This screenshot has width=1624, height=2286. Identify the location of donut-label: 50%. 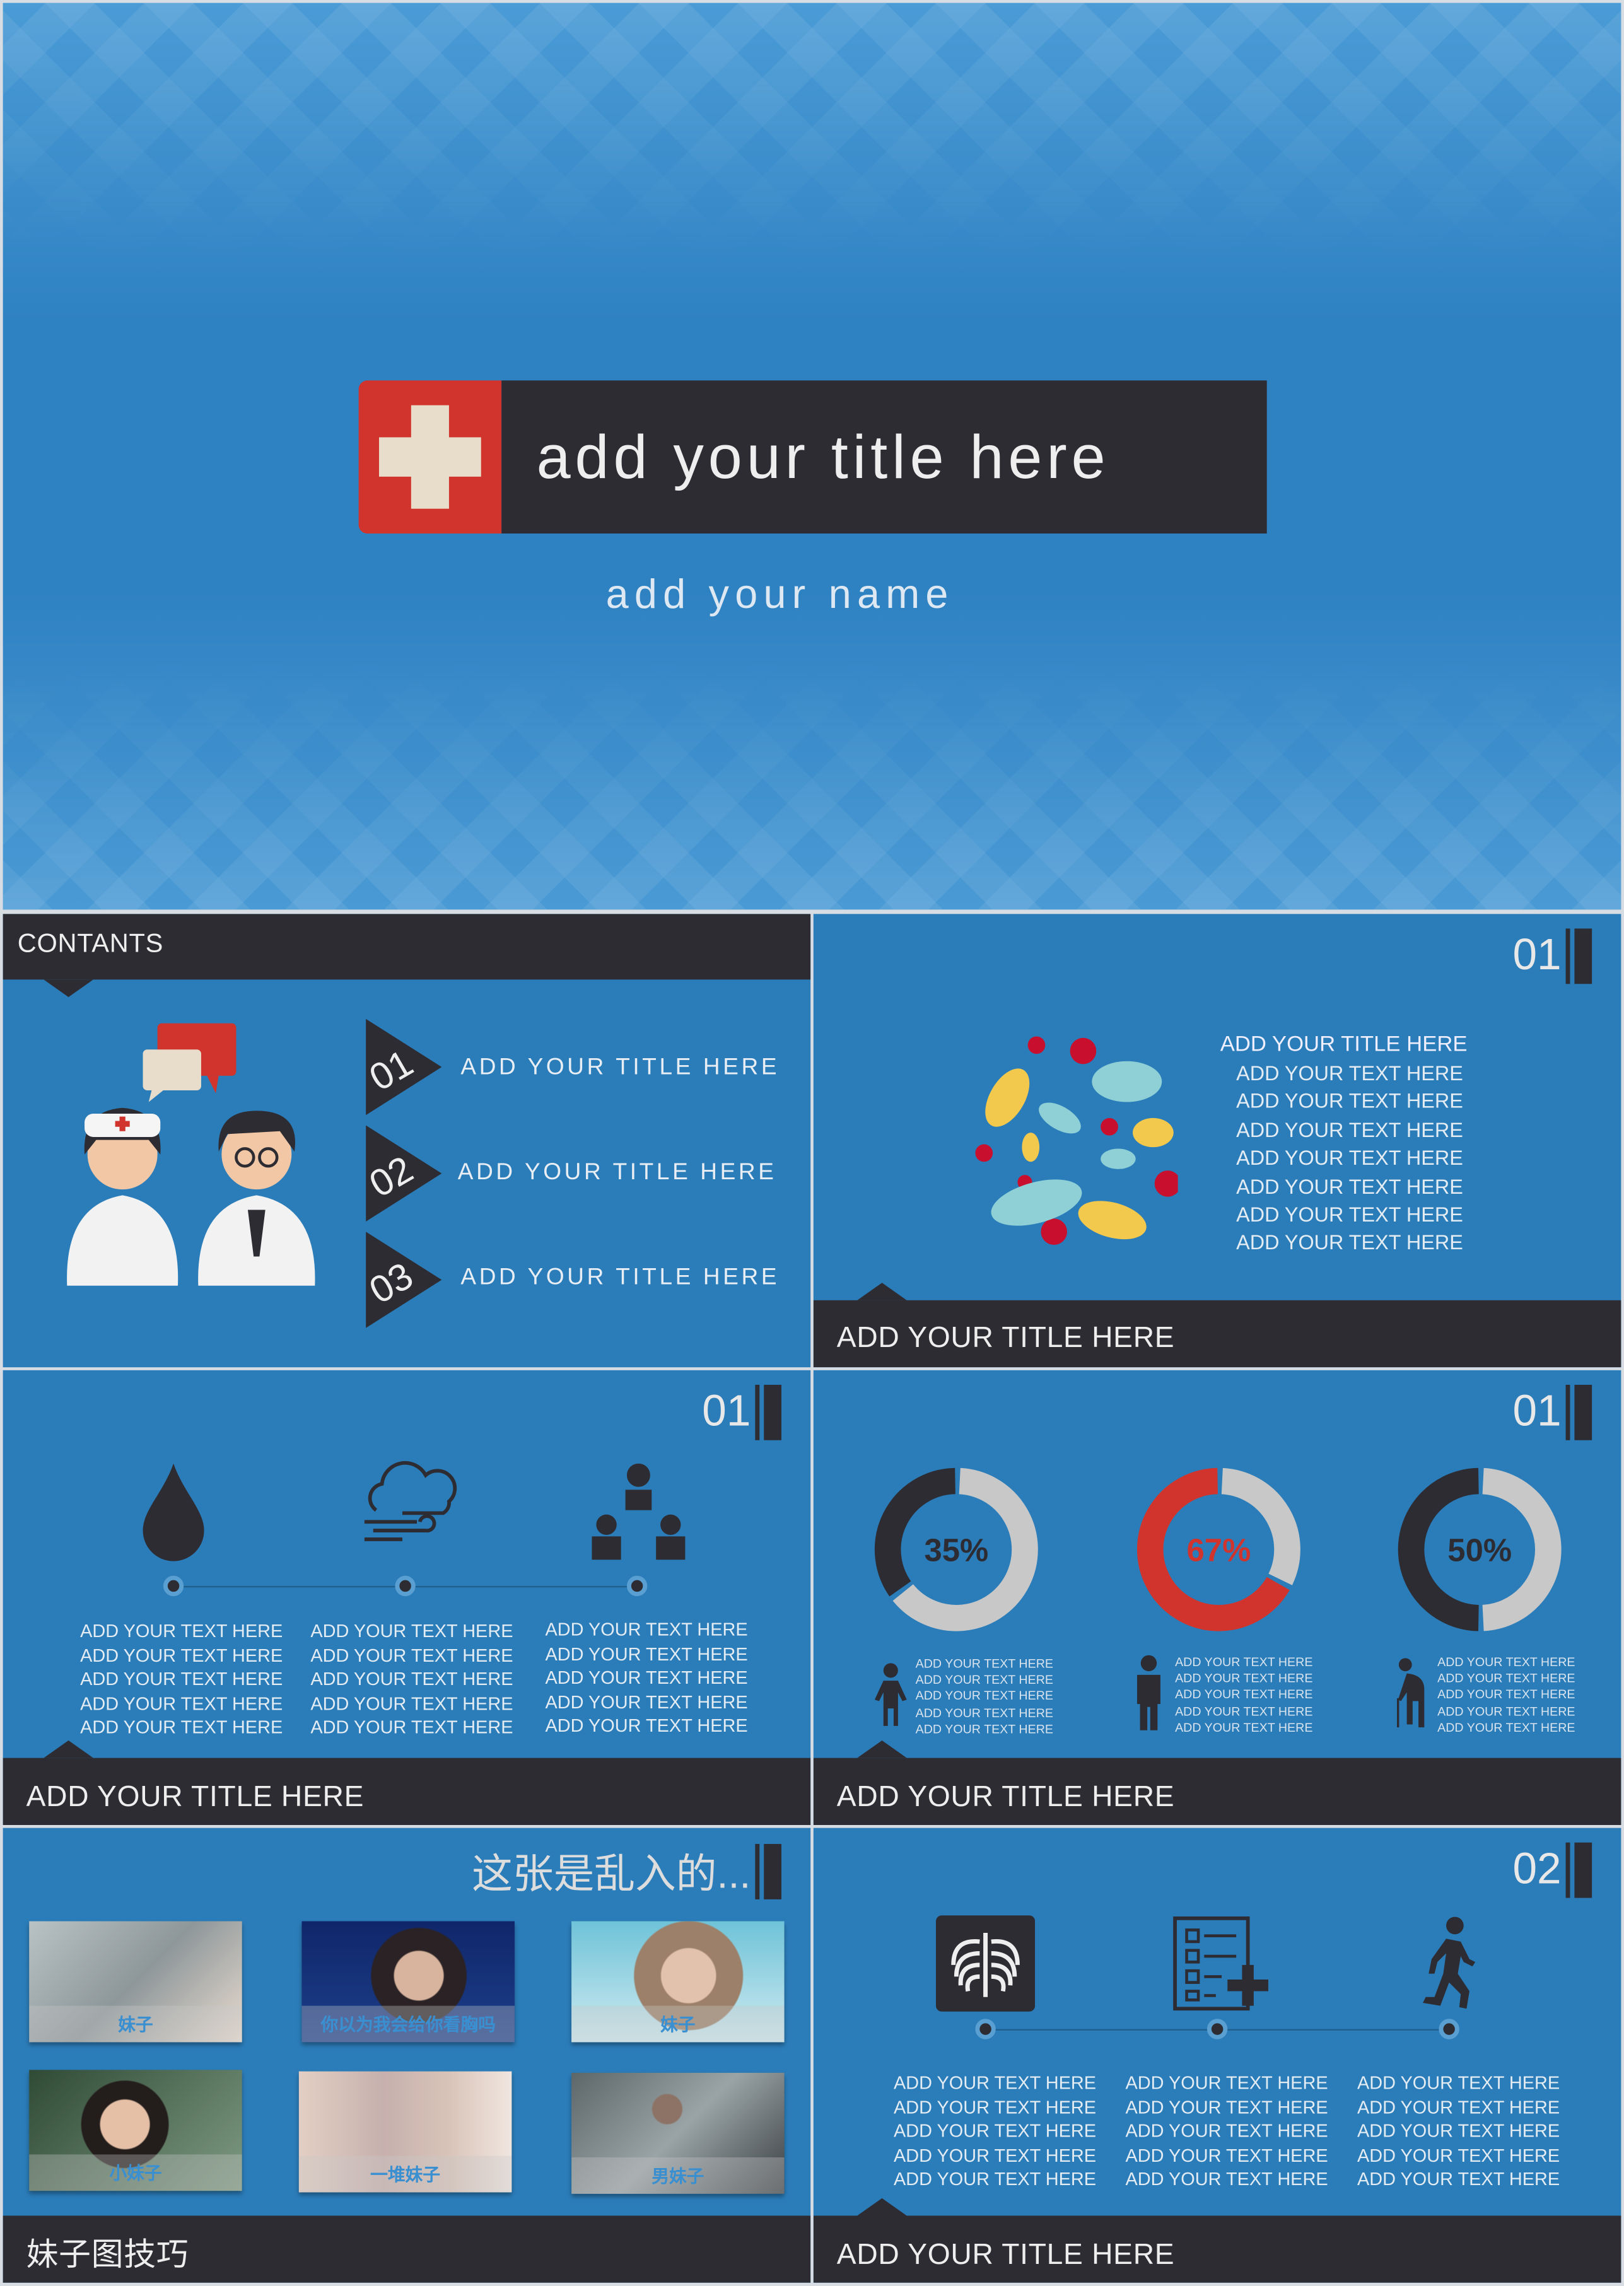
(1479, 1550).